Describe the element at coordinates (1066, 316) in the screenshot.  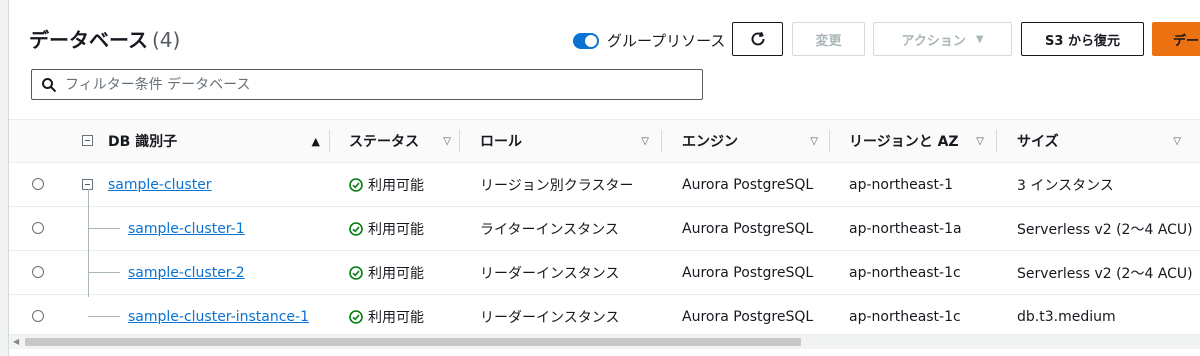
I see `size-cell: db.t3.medium` at that location.